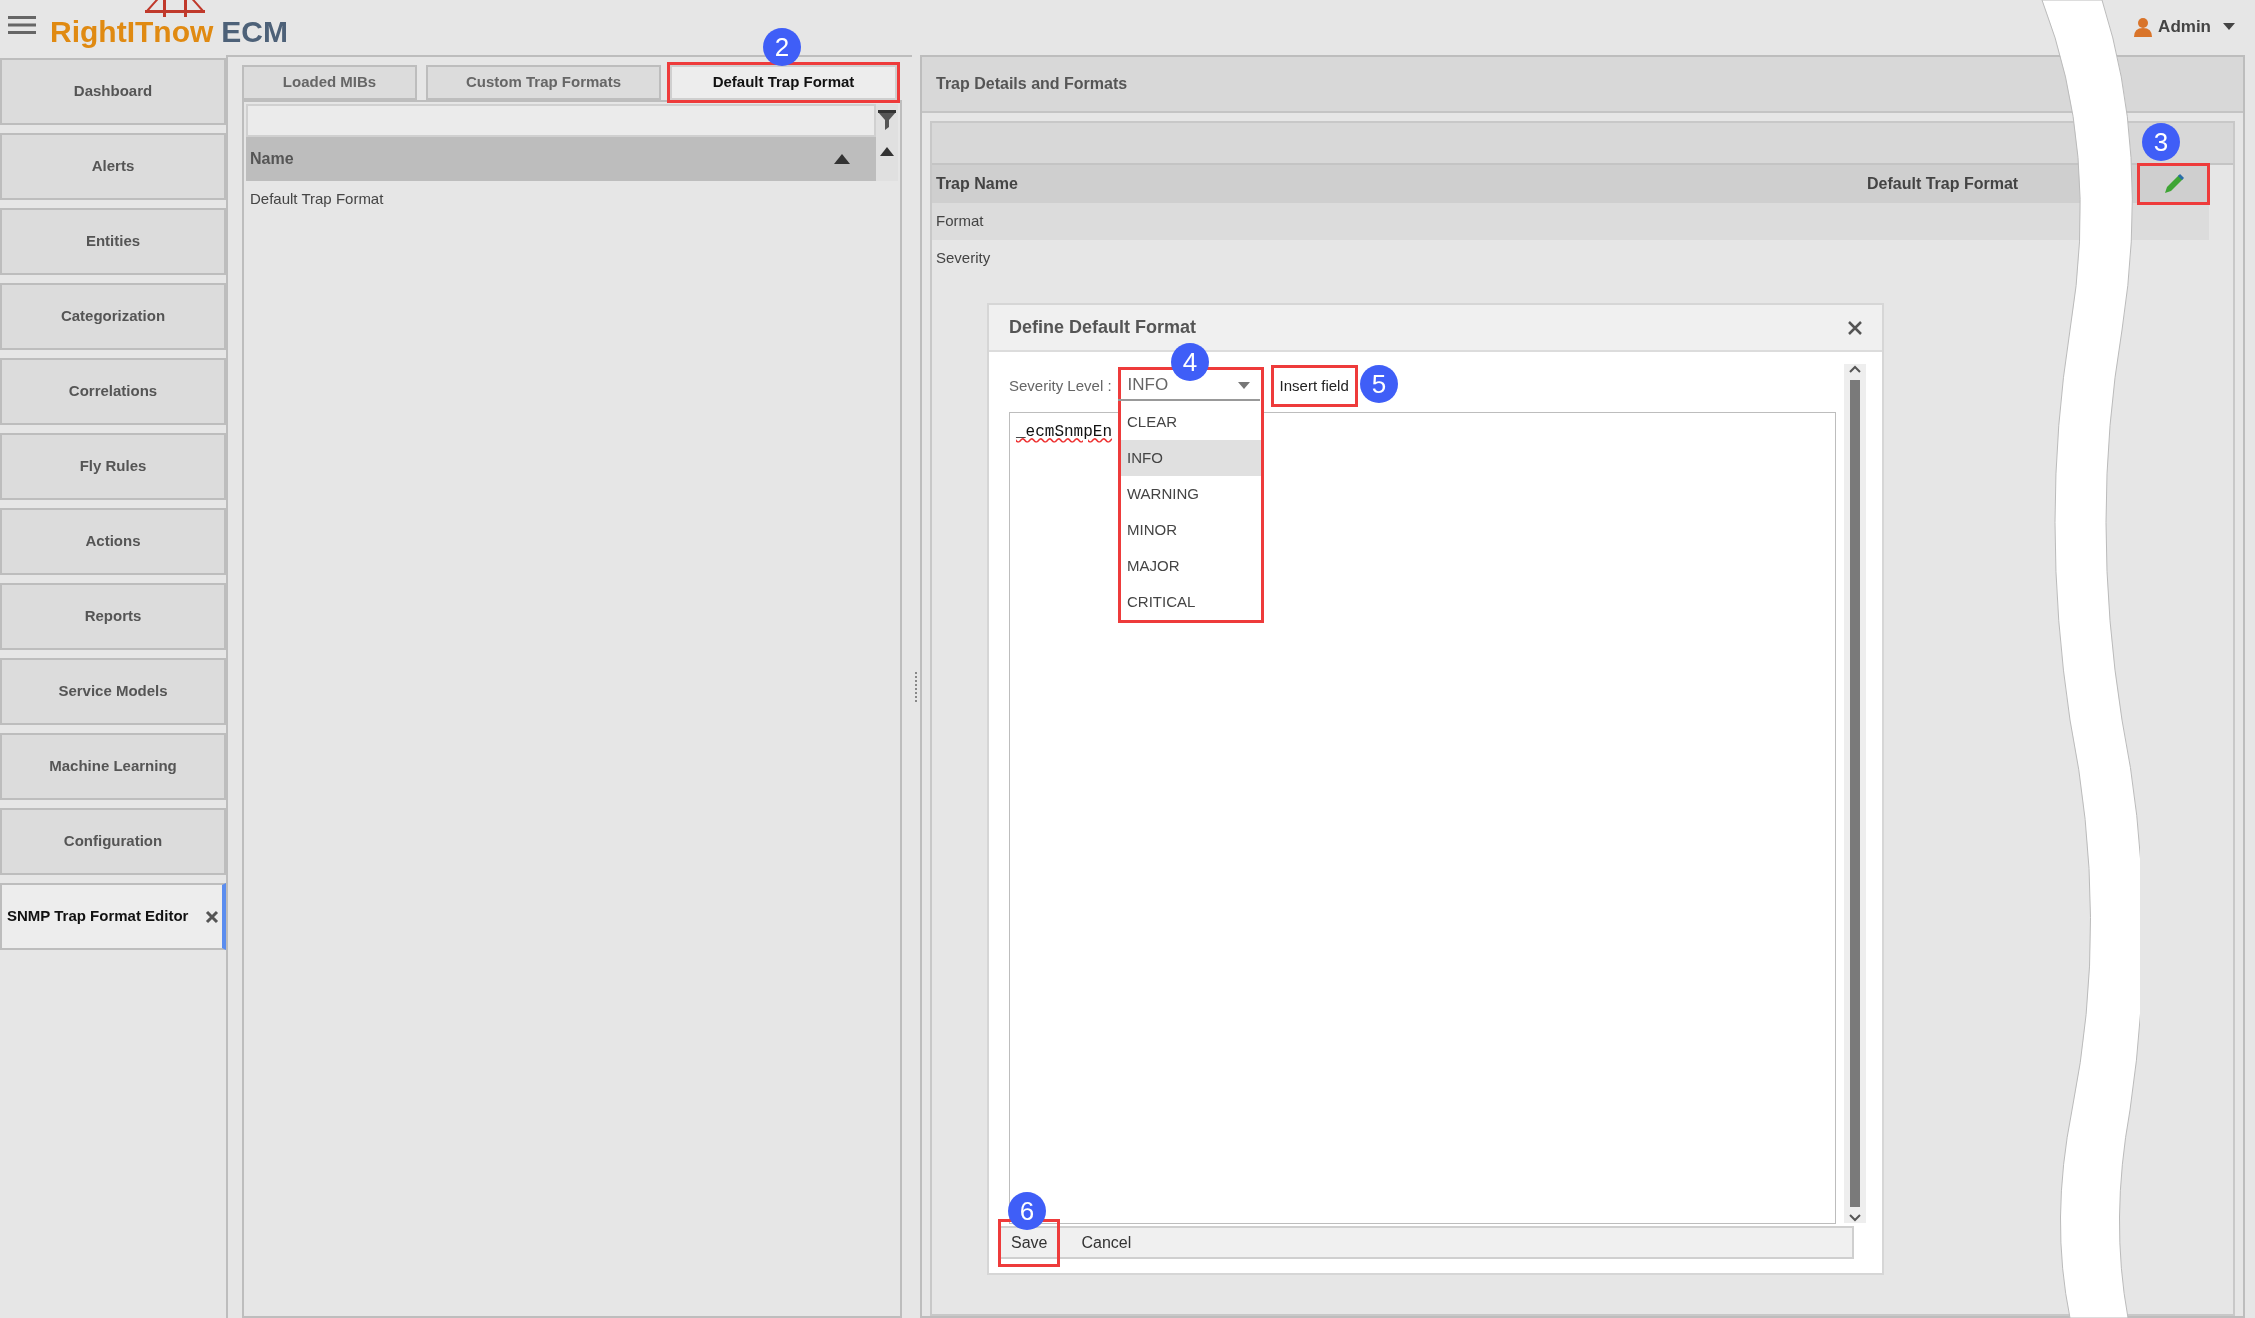 This screenshot has height=1318, width=2255. I want to click on column-header: Default Trap Format, so click(1943, 184).